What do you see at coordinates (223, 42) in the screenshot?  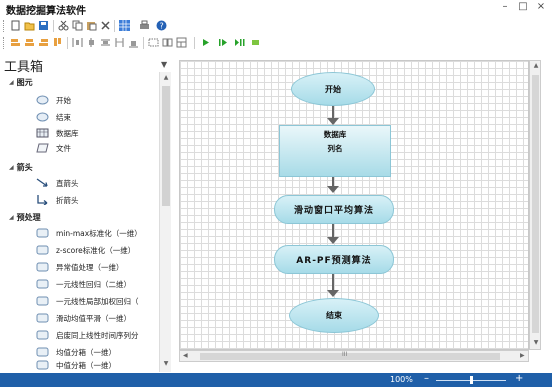 I see `step-icon` at bounding box center [223, 42].